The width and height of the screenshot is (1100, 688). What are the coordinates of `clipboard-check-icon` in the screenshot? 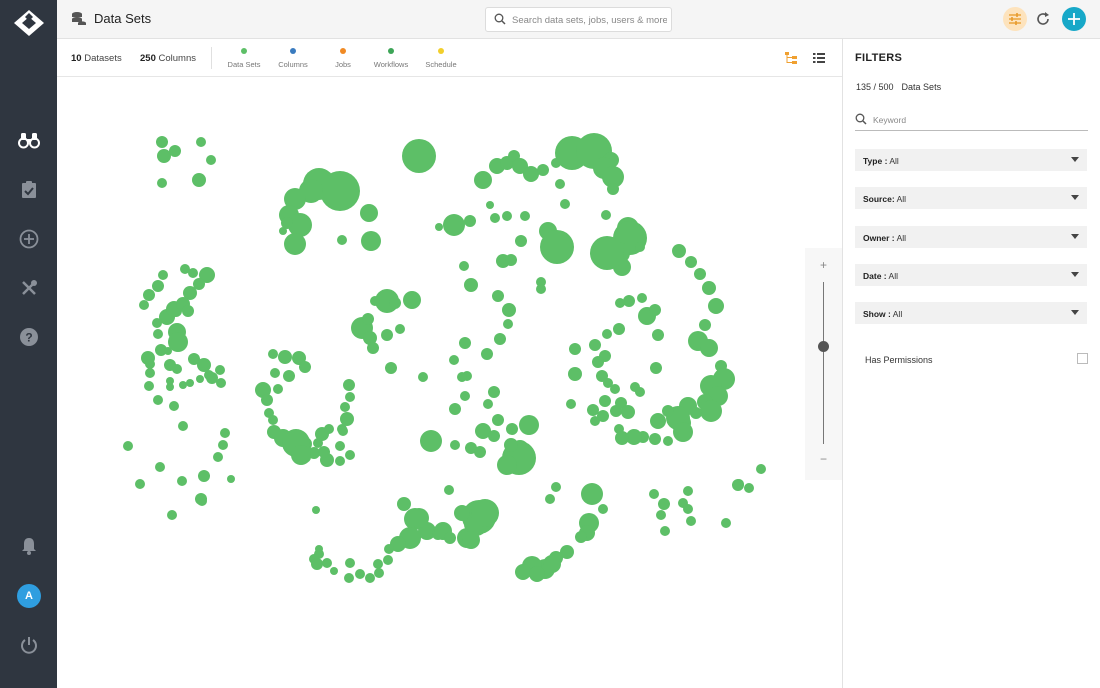 It's located at (29, 190).